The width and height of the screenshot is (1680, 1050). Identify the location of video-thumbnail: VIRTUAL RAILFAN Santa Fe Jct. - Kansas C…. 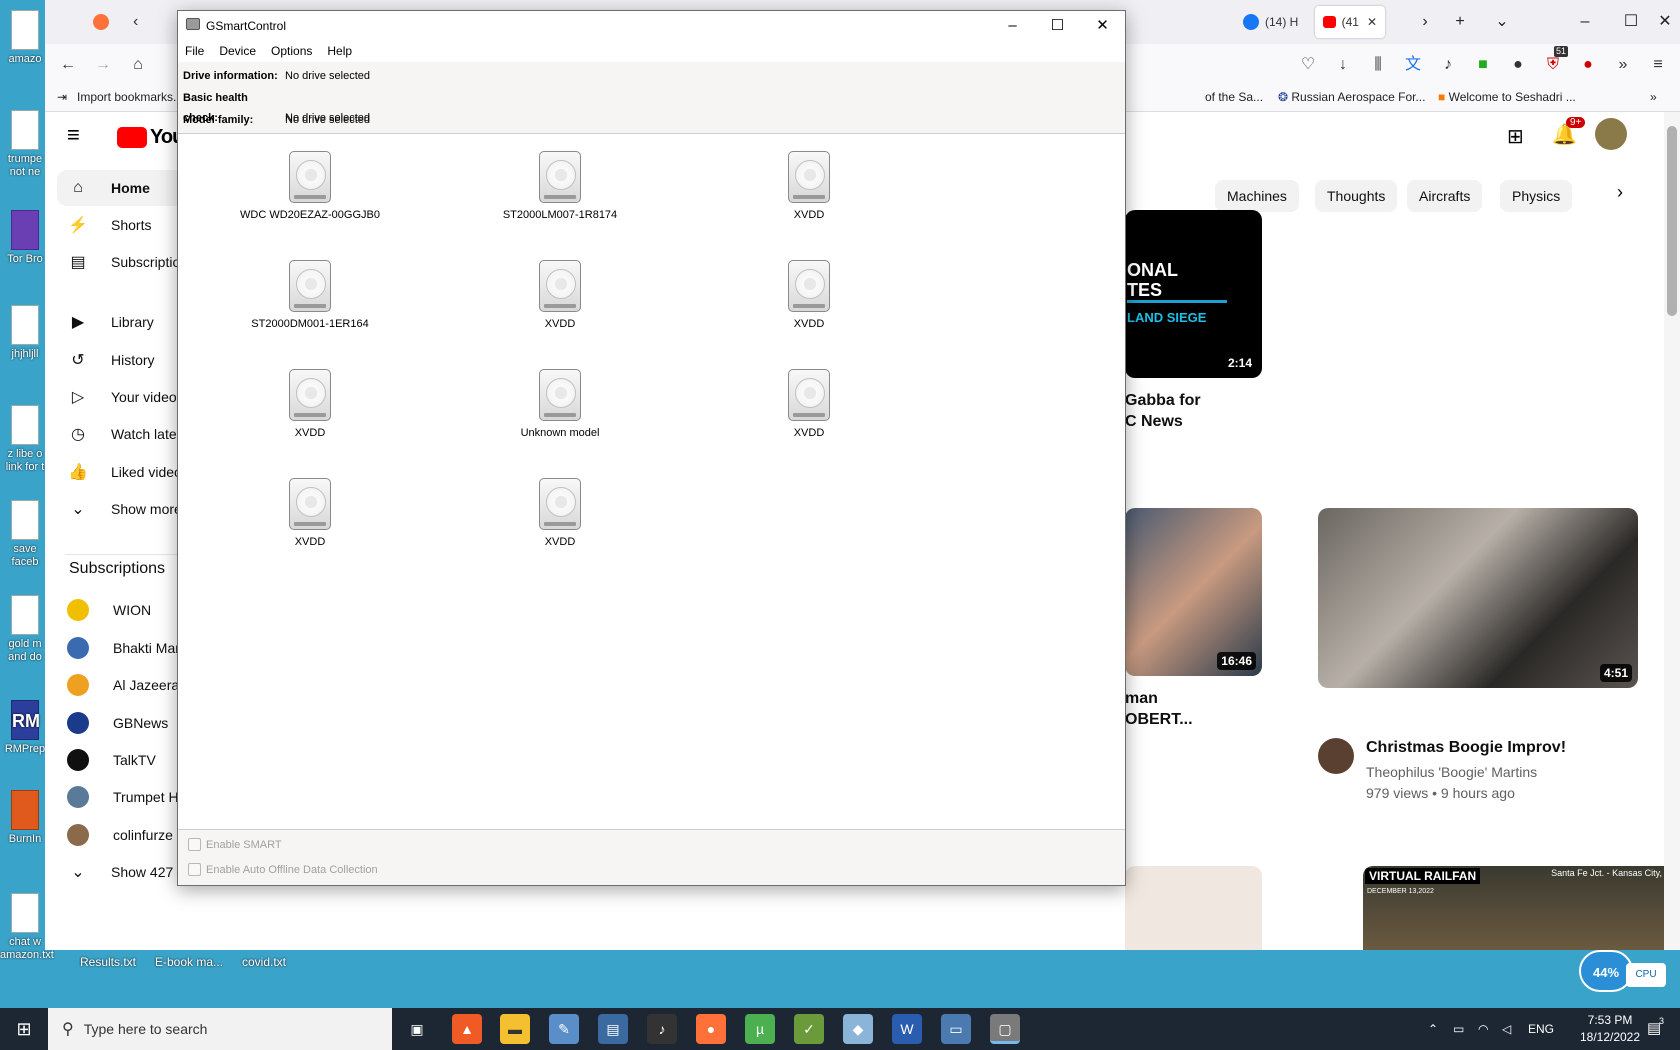
(1521, 908).